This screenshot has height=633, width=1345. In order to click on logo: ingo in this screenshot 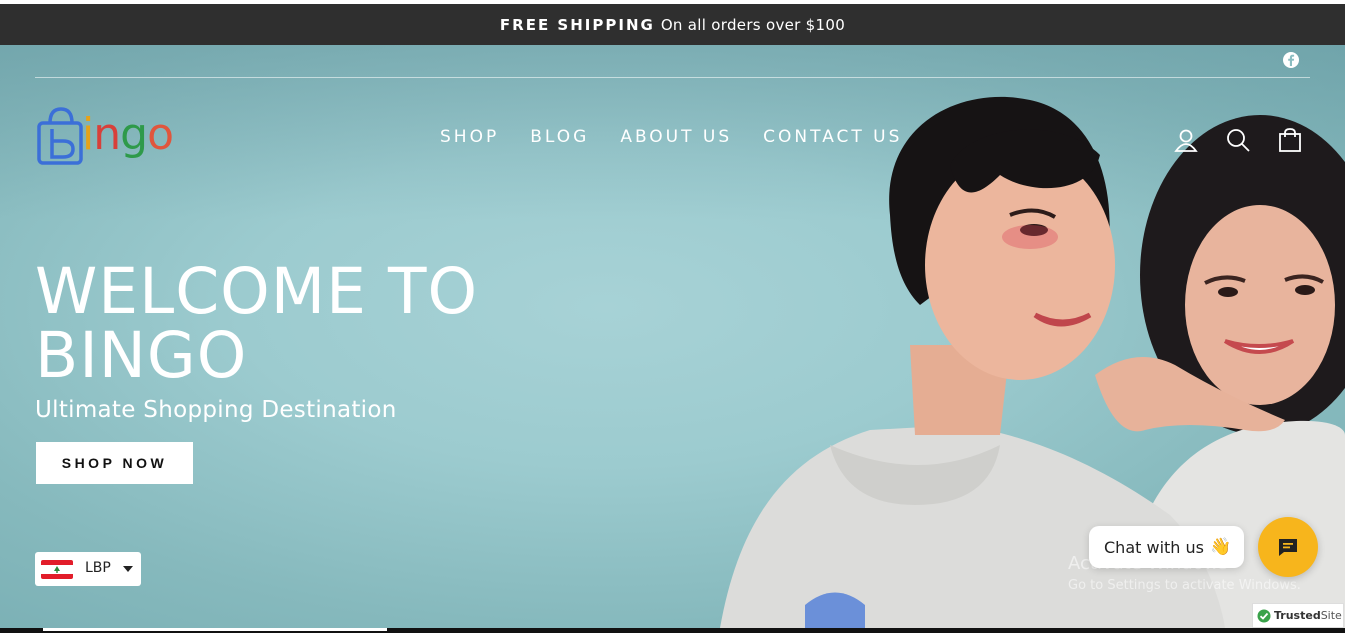, I will do `click(106, 139)`.